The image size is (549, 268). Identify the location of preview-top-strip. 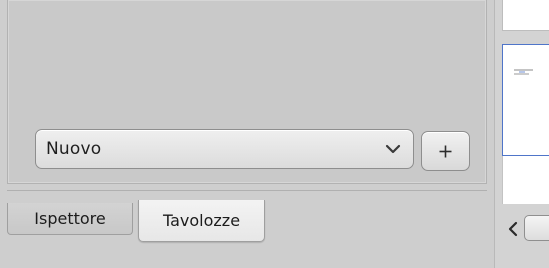
(525, 15).